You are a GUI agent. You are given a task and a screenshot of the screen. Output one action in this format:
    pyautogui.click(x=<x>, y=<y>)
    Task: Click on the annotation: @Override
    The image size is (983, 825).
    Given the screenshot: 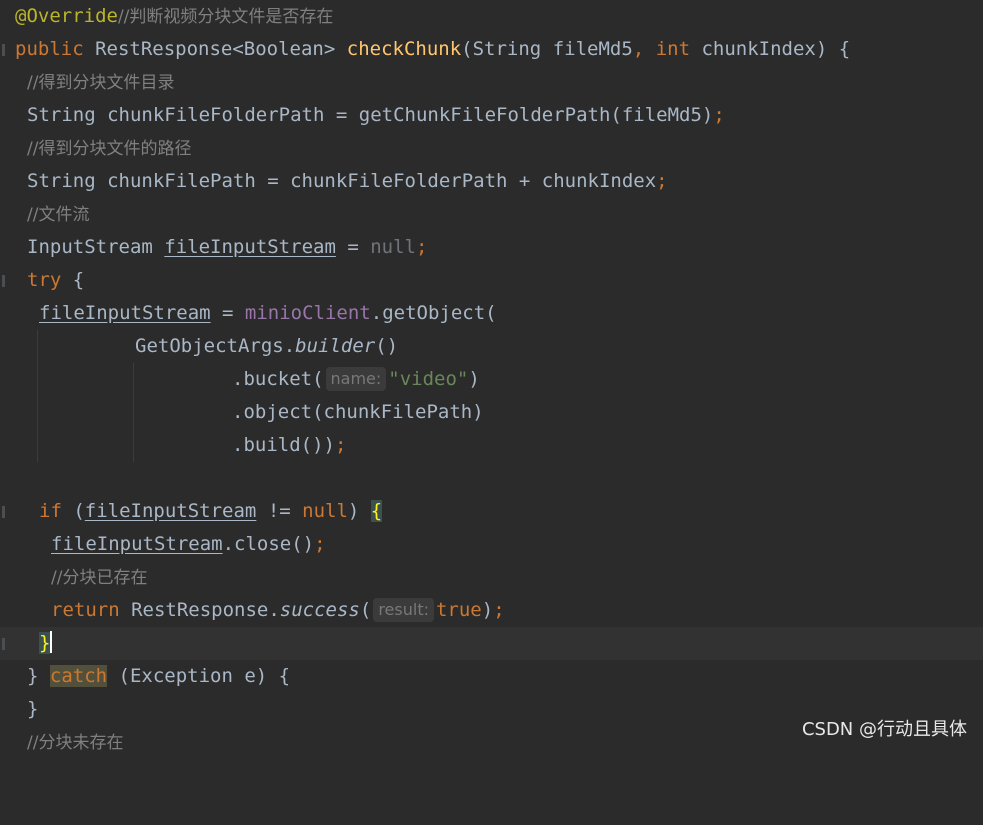 What is the action you would take?
    pyautogui.click(x=66, y=16)
    